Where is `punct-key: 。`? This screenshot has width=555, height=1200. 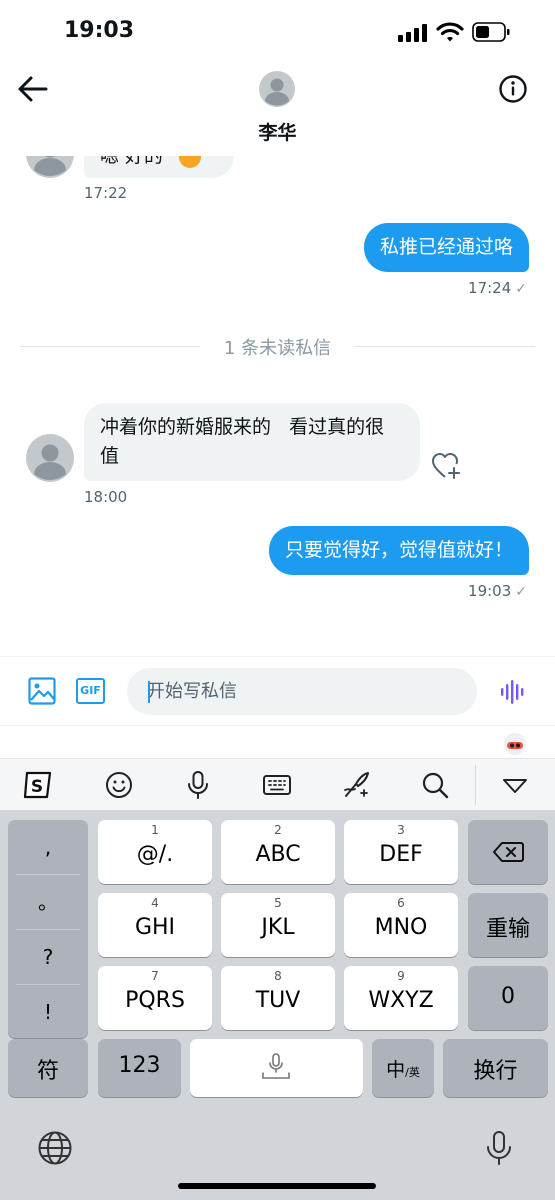
punct-key: 。 is located at coordinates (48, 902).